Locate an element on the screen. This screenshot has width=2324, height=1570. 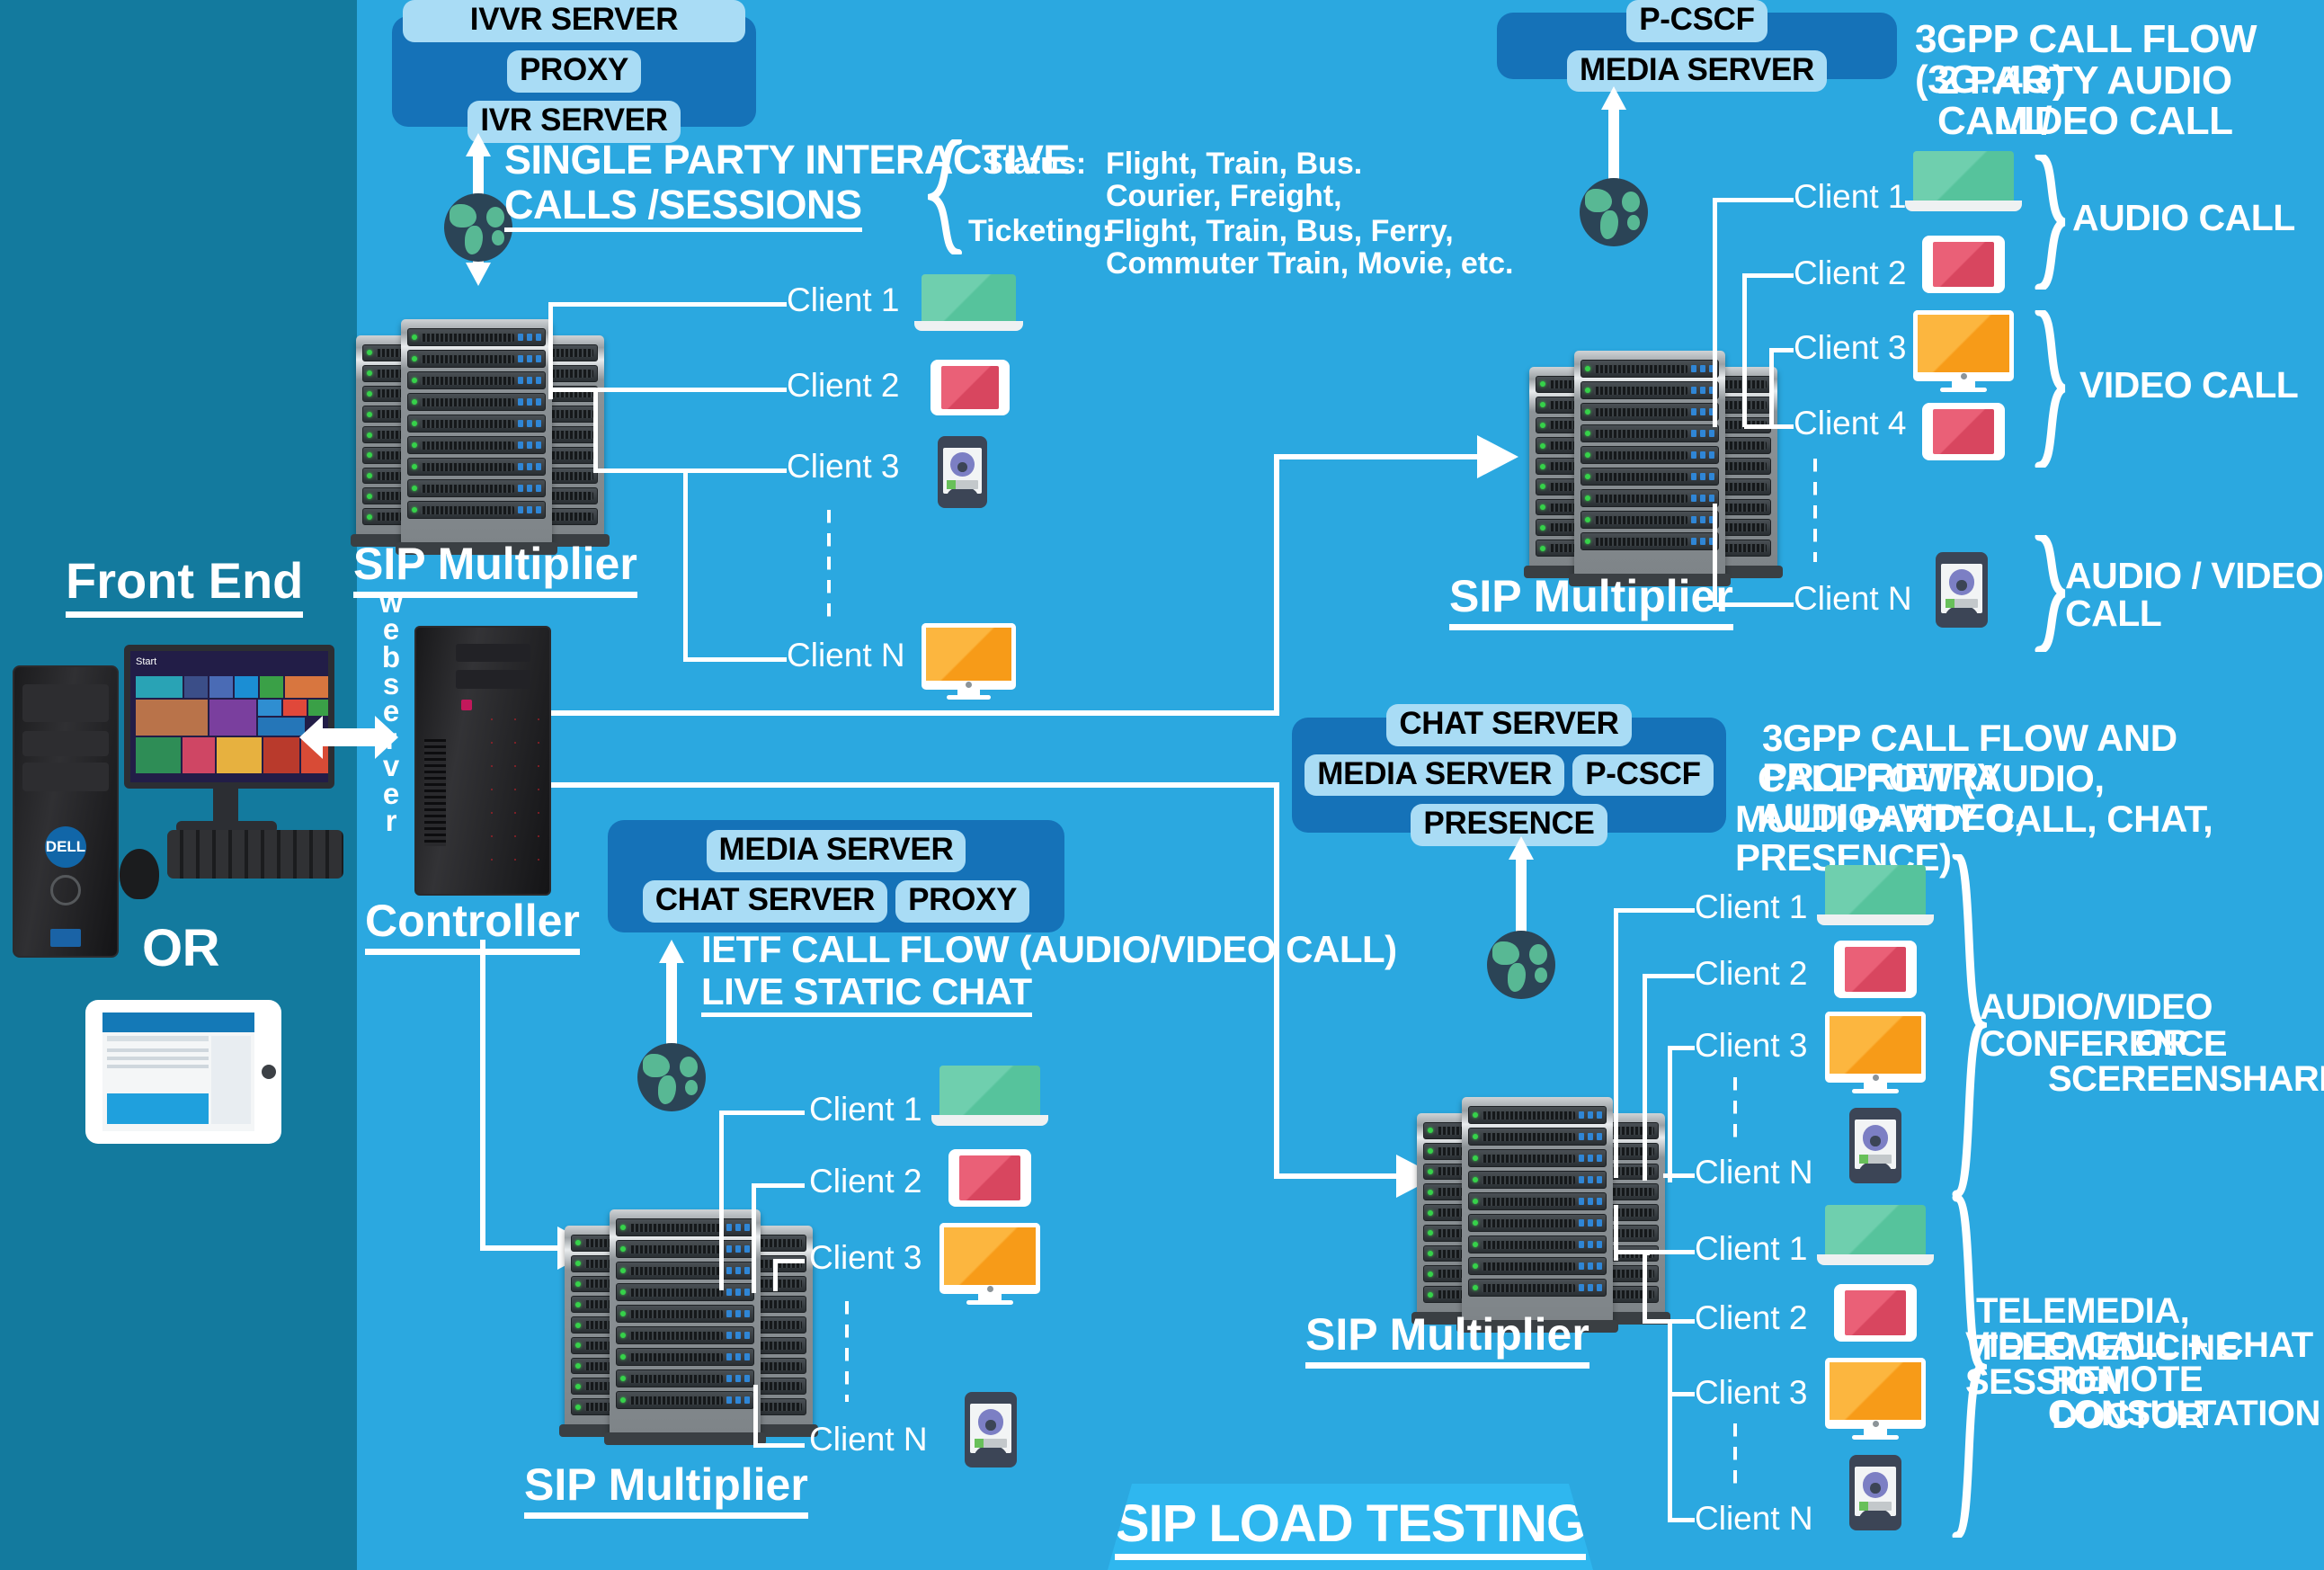
ietf-flow-label-line1: IETF CALL FLOW (AUDIO/VIDEO CALL) is located at coordinates (1049, 949).